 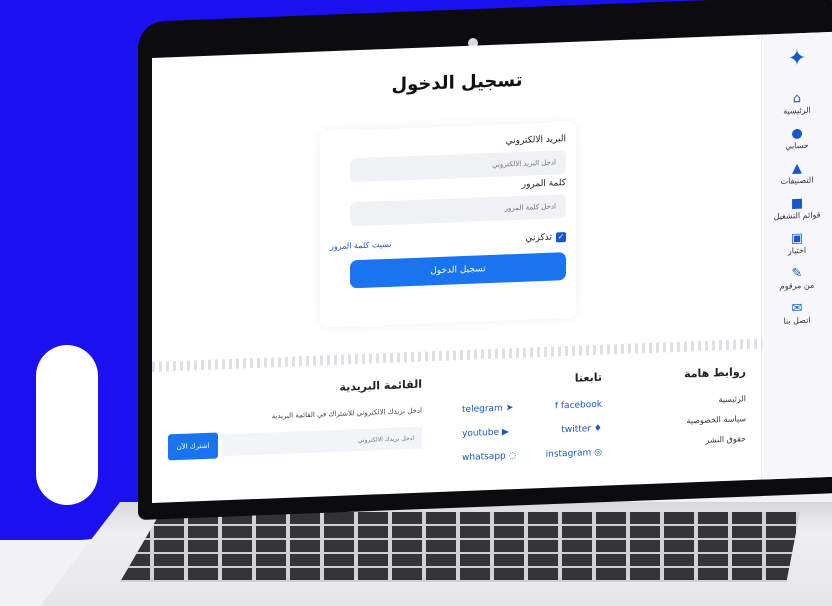 What do you see at coordinates (532, 455) in the screenshot?
I see `social-row: ◎ instagram ◌ whatsapp` at bounding box center [532, 455].